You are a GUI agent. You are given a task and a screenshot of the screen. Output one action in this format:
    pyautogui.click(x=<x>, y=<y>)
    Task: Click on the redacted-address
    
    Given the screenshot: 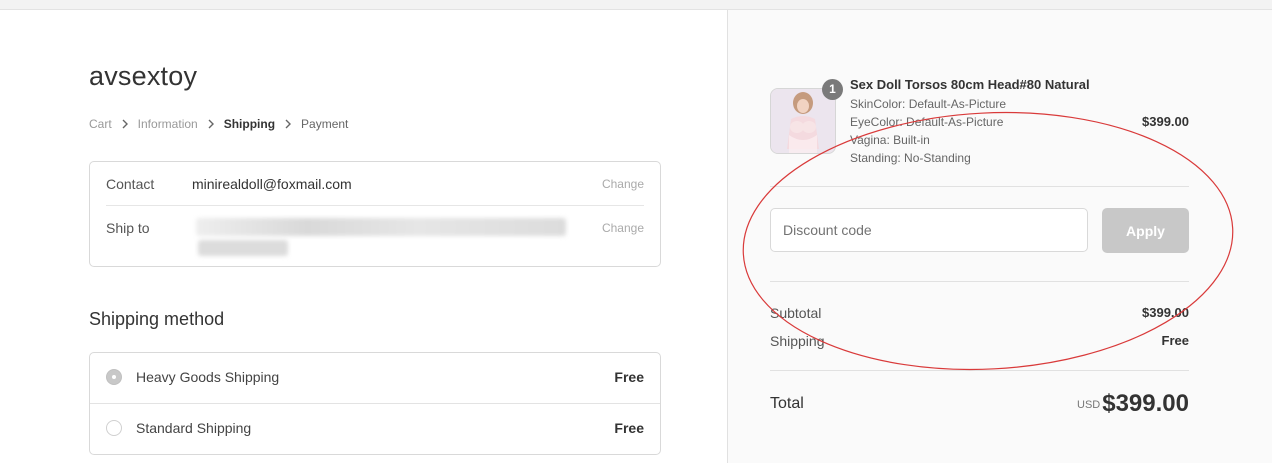 What is the action you would take?
    pyautogui.click(x=381, y=227)
    